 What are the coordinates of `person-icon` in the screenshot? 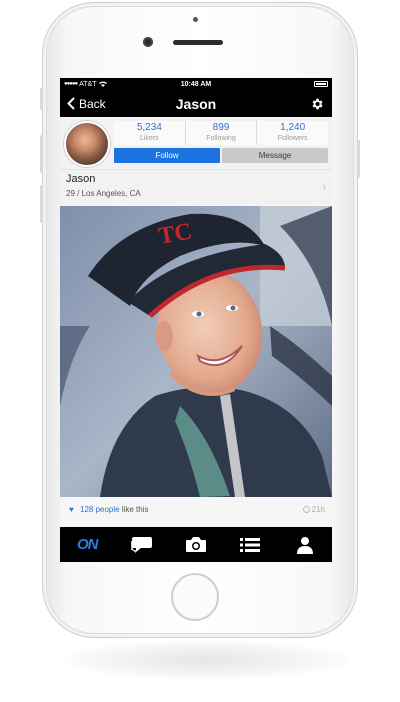 It's located at (304, 545).